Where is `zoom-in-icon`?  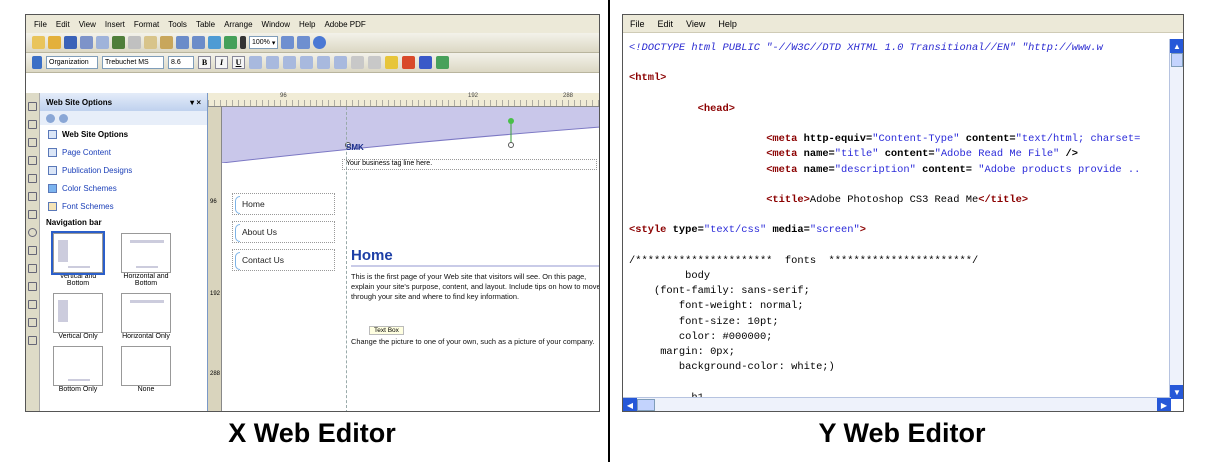 zoom-in-icon is located at coordinates (304, 42).